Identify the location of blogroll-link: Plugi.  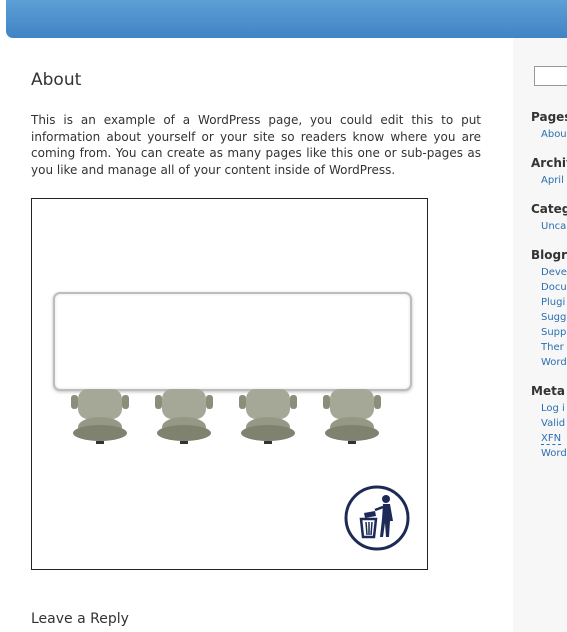
(553, 302).